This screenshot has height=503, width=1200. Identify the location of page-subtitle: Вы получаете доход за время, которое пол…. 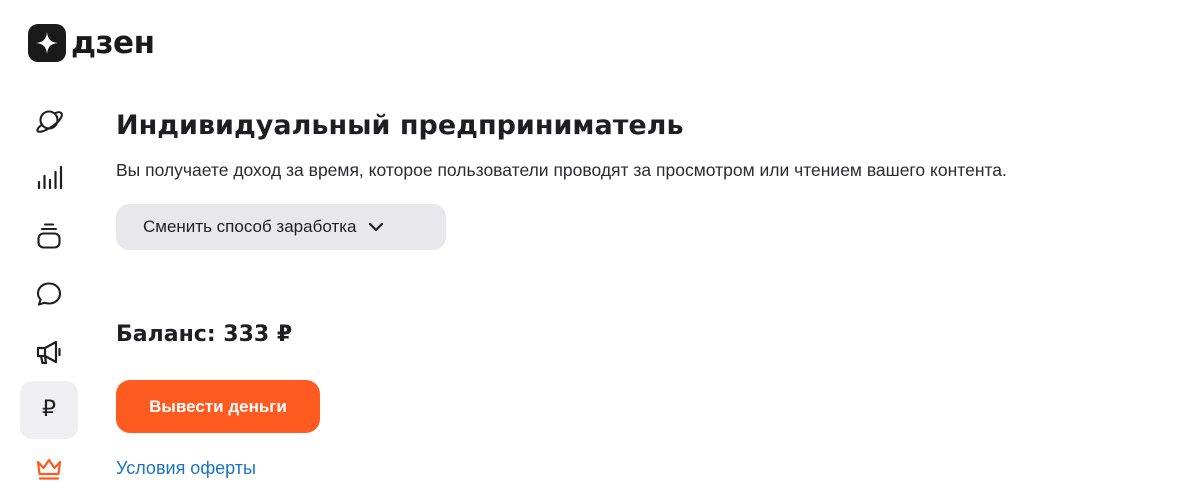
(561, 170).